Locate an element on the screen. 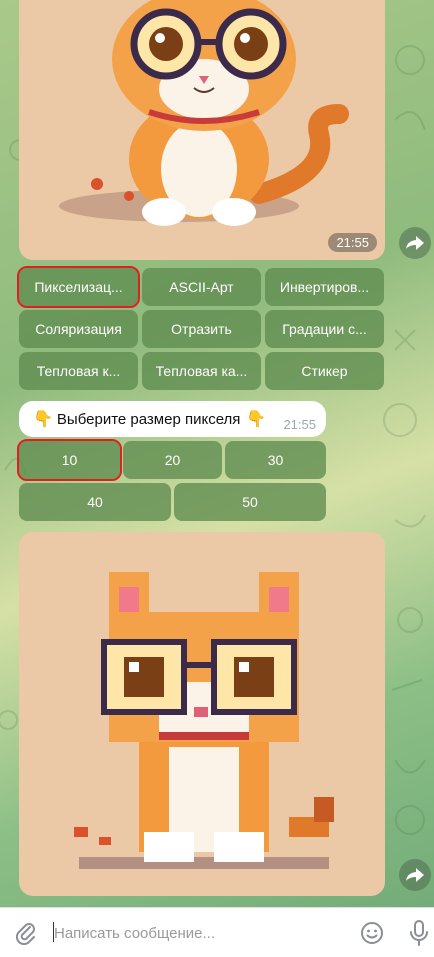 This screenshot has height=957, width=434. message-composer is located at coordinates (217, 932).